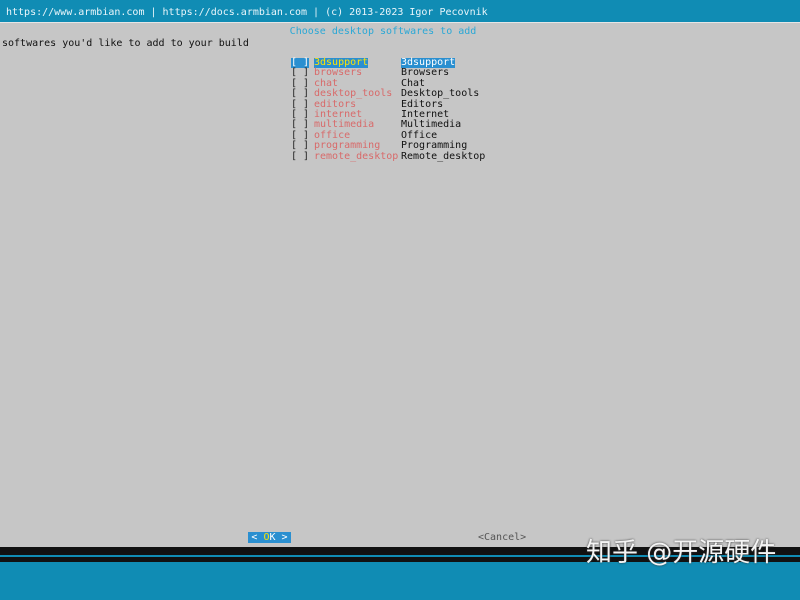 Image resolution: width=800 pixels, height=600 pixels. I want to click on checklist-item-remote_desktop: [ ] remote_desktop Remote_desktop, so click(441, 156).